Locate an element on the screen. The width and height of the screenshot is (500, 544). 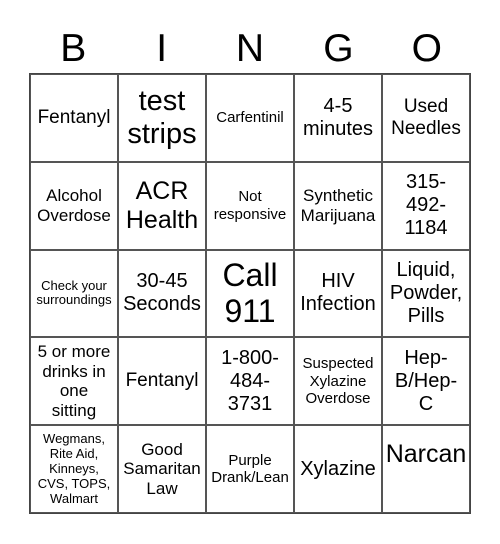
bingo-cell: Narcan is located at coordinates (426, 469).